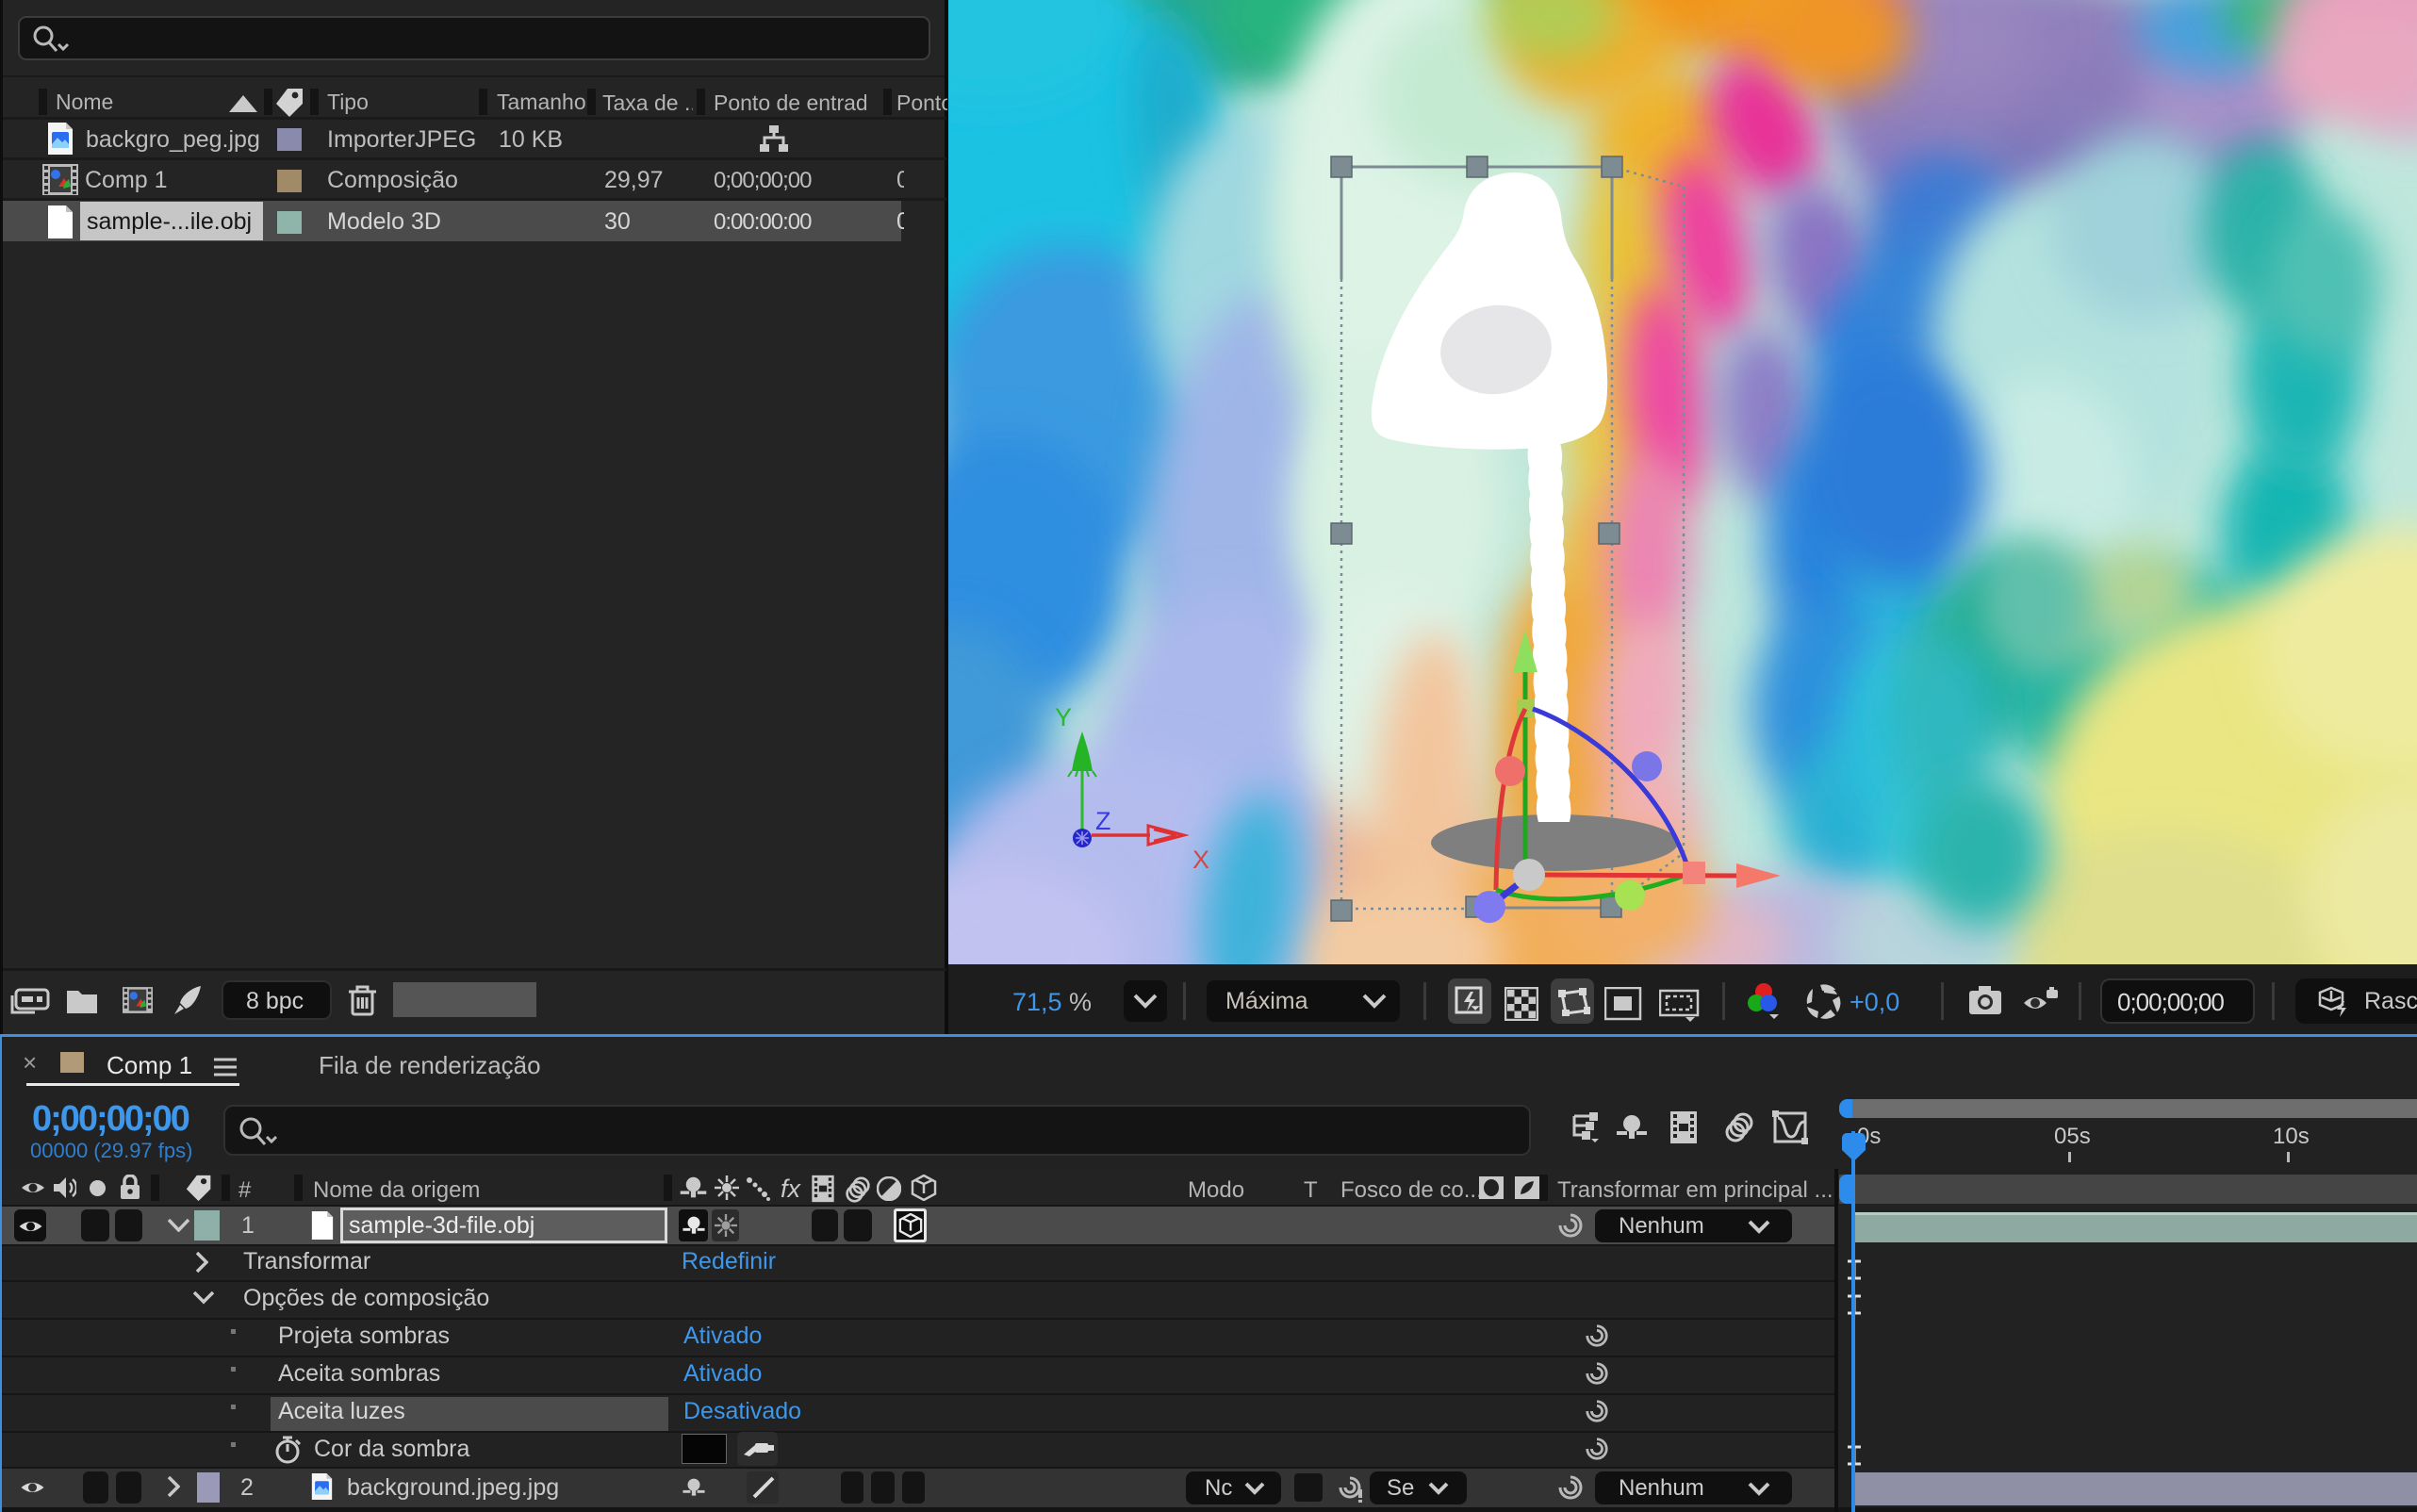  What do you see at coordinates (1200, 860) in the screenshot?
I see `svg-text: X` at bounding box center [1200, 860].